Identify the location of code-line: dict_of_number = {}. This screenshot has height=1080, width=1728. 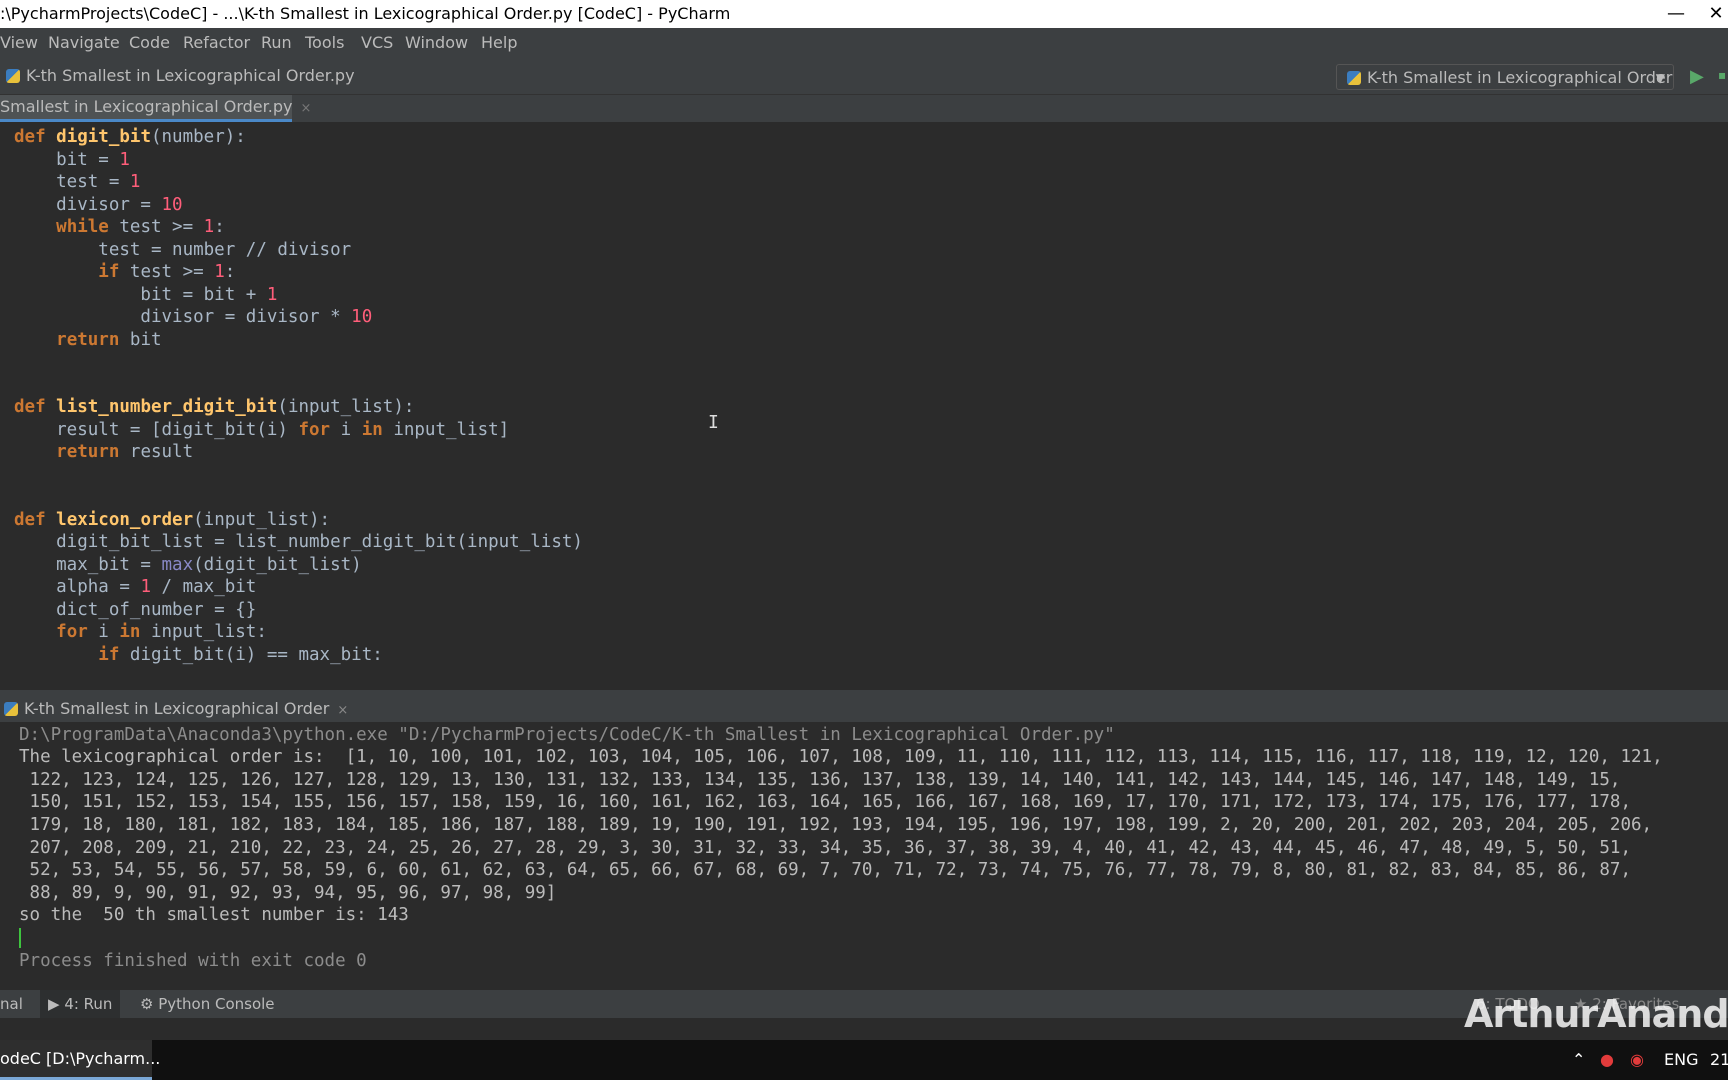
(135, 610).